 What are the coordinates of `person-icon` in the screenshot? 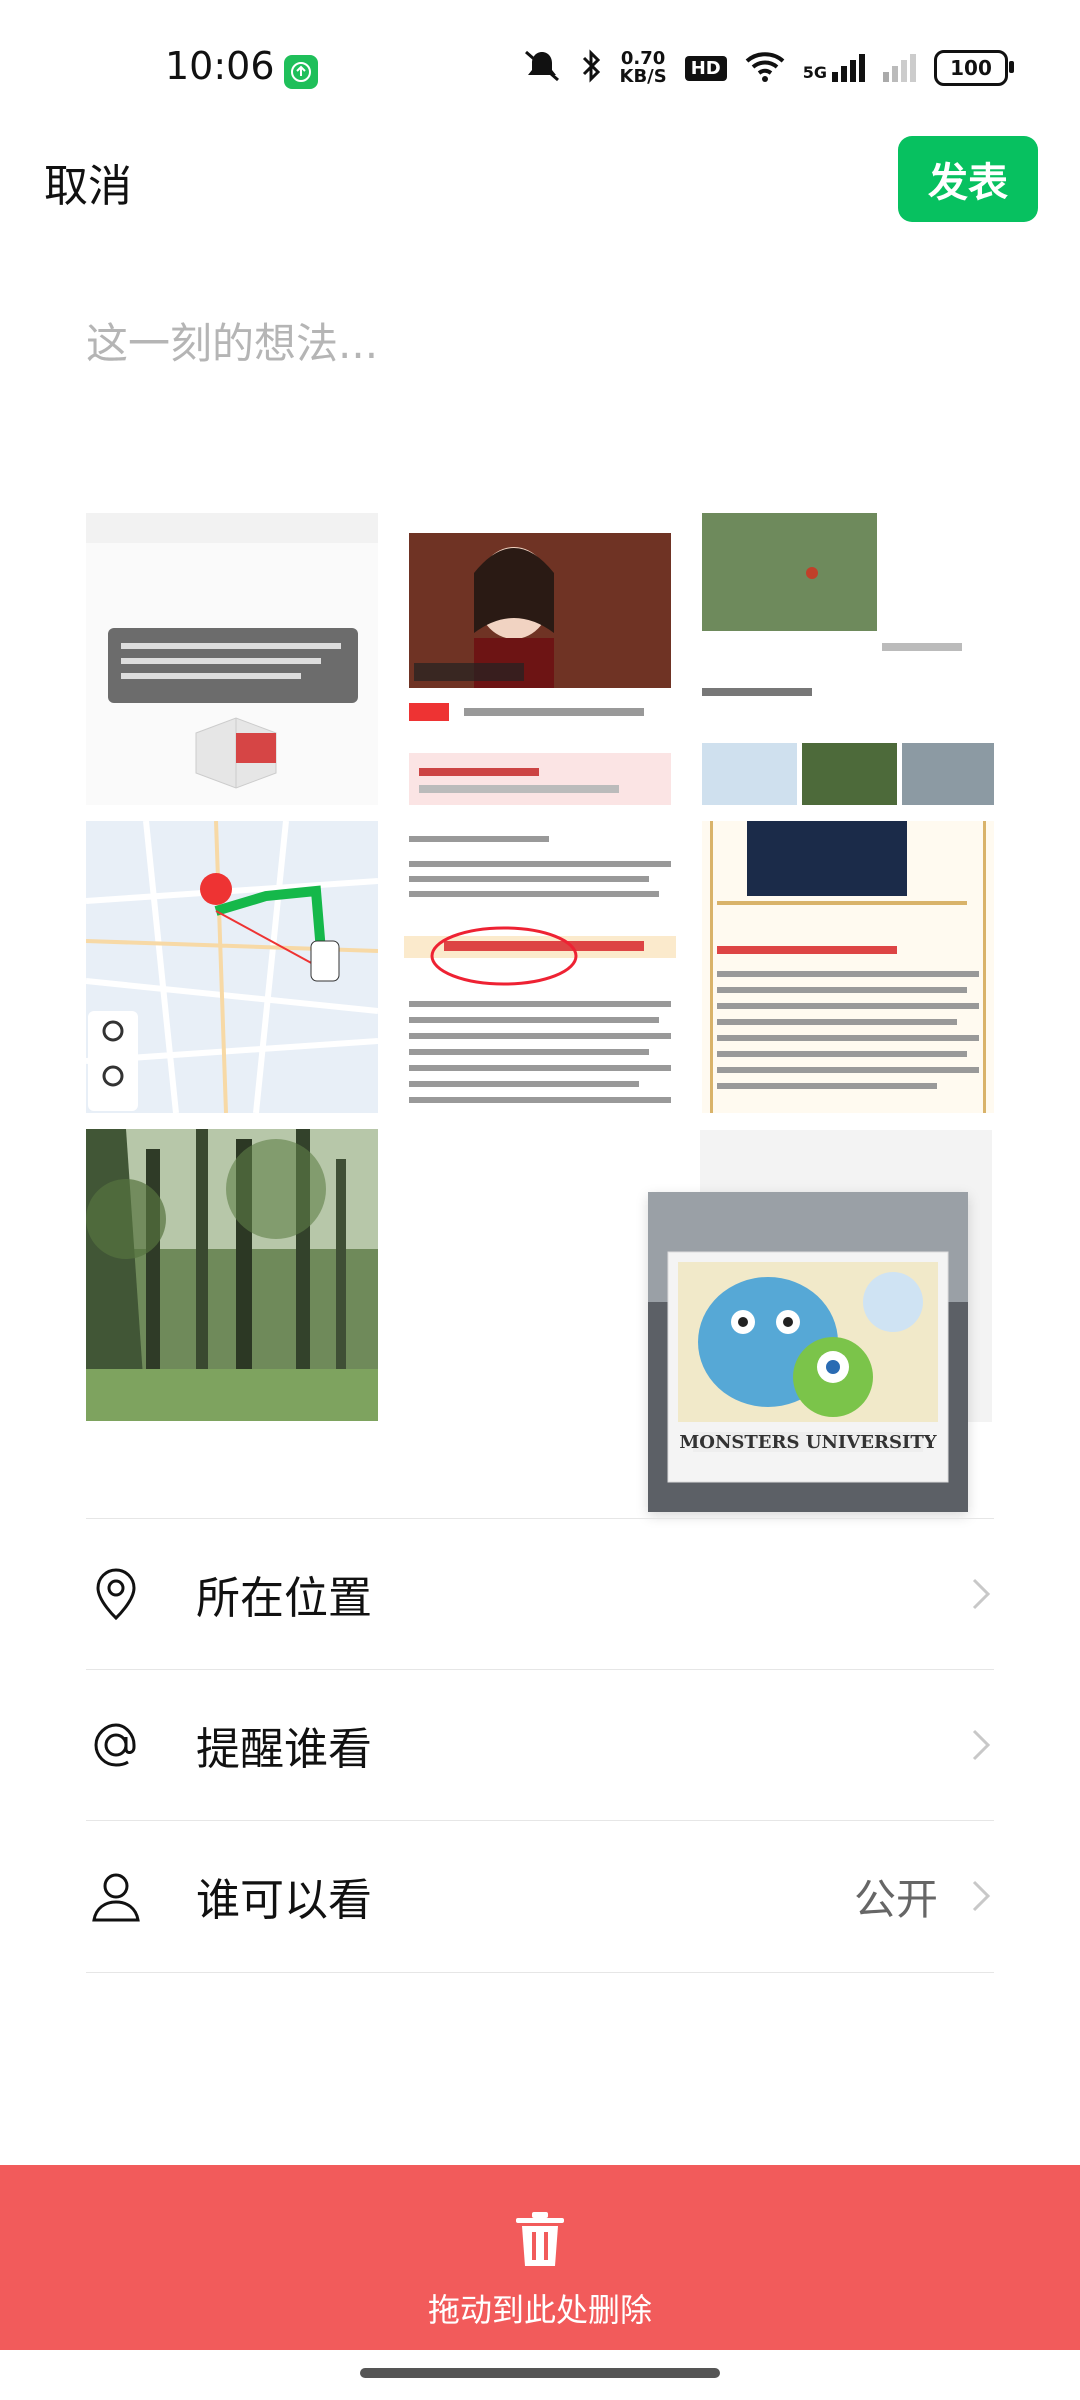 It's located at (116, 1896).